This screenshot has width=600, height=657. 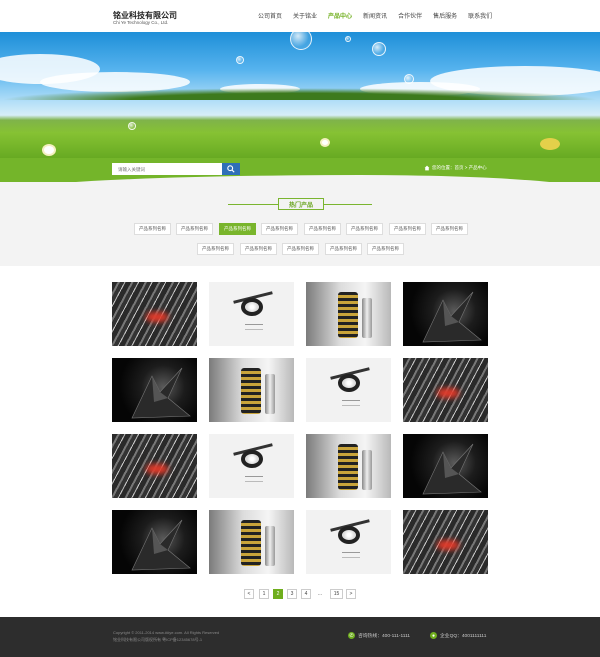 I want to click on nav-item-contact: 联系我们, so click(x=480, y=15).